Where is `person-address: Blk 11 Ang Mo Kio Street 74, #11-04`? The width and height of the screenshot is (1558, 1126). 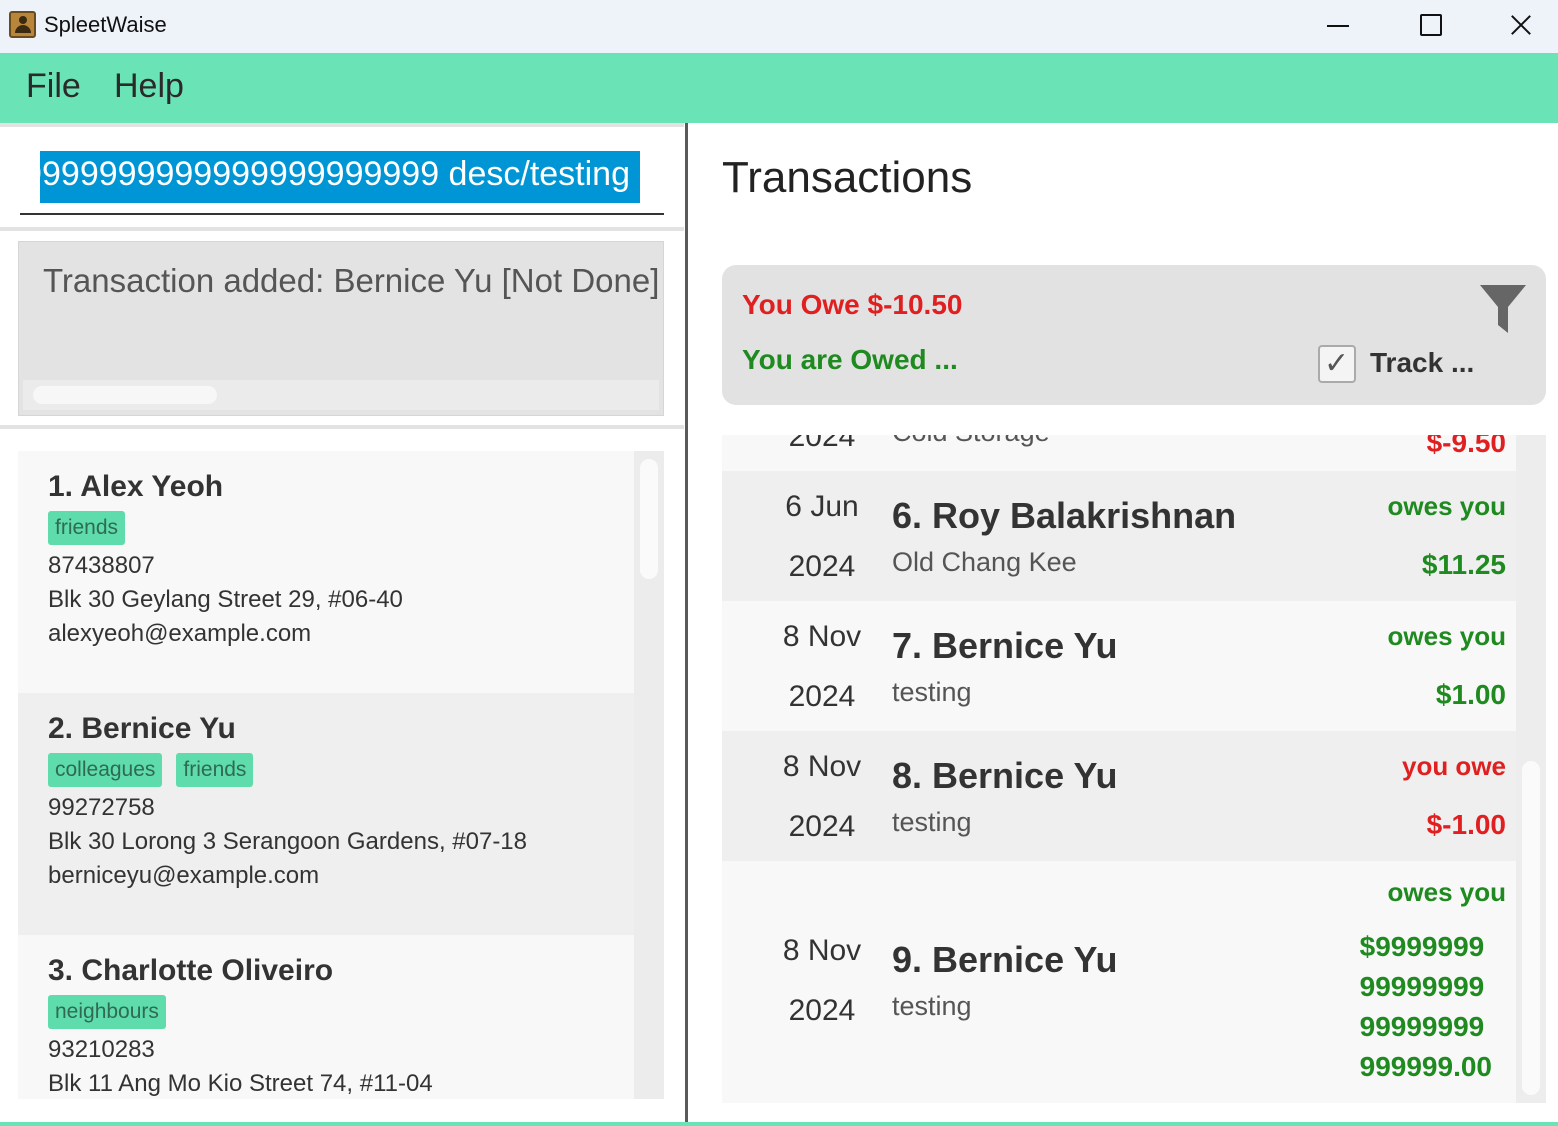
person-address: Blk 11 Ang Mo Kio Street 74, #11-04 is located at coordinates (240, 1083).